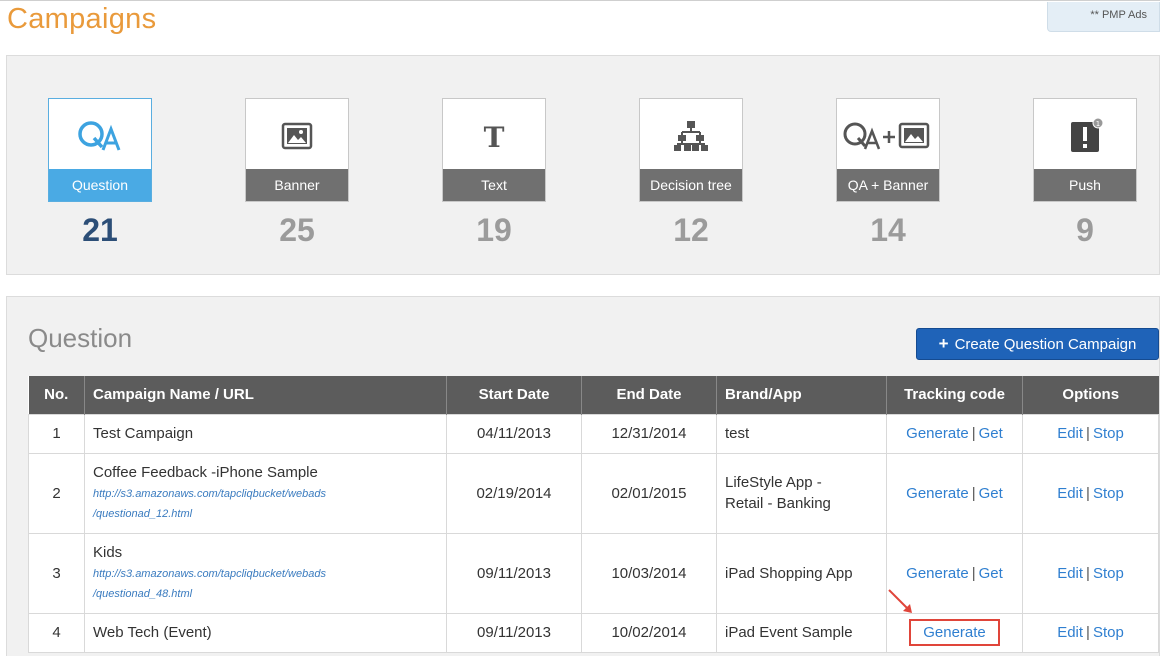 This screenshot has width=1160, height=656. What do you see at coordinates (649, 395) in the screenshot?
I see `column-header: End Date` at bounding box center [649, 395].